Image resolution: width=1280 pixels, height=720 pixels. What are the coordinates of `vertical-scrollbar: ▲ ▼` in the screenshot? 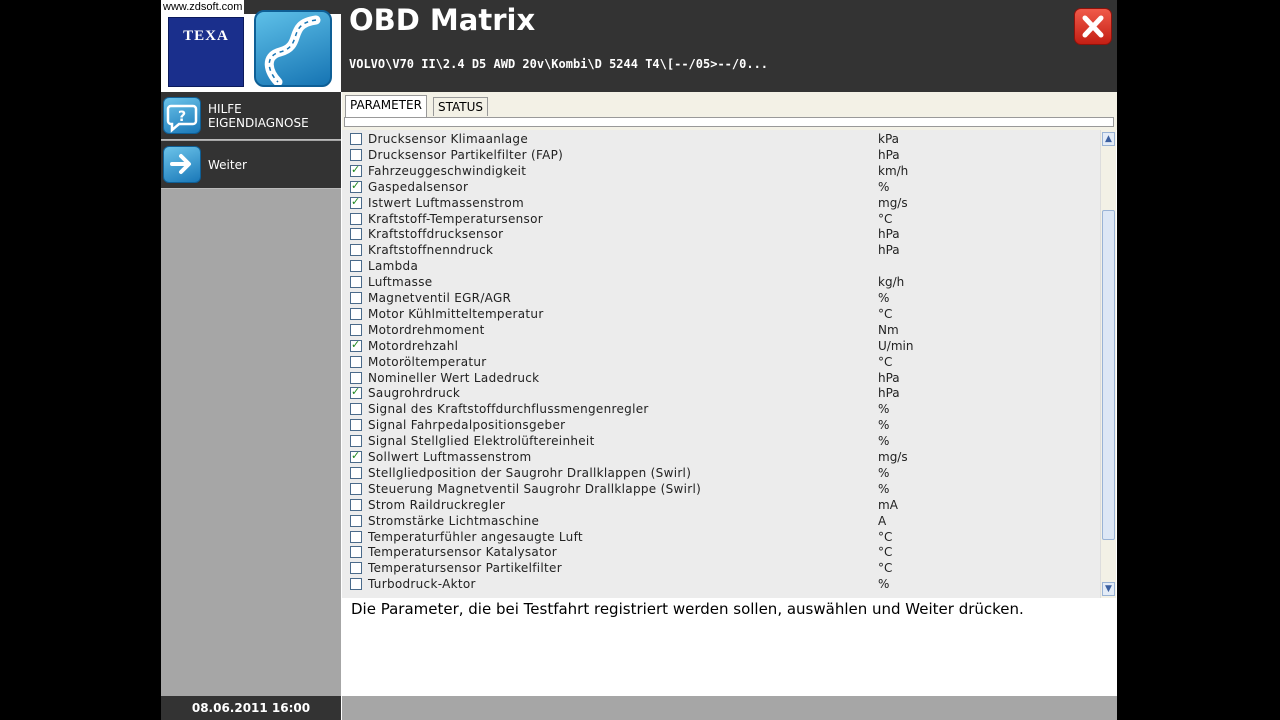 It's located at (1108, 364).